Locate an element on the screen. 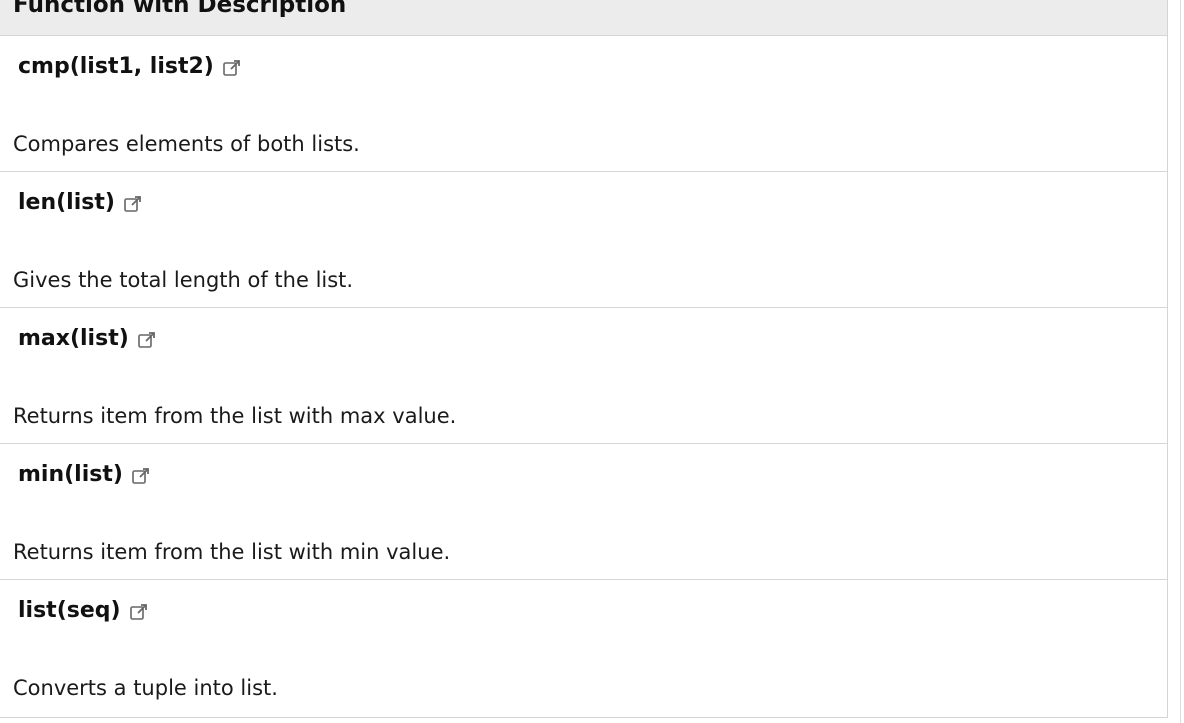 The width and height of the screenshot is (1184, 723). function-name-link: max(list) is located at coordinates (87, 338).